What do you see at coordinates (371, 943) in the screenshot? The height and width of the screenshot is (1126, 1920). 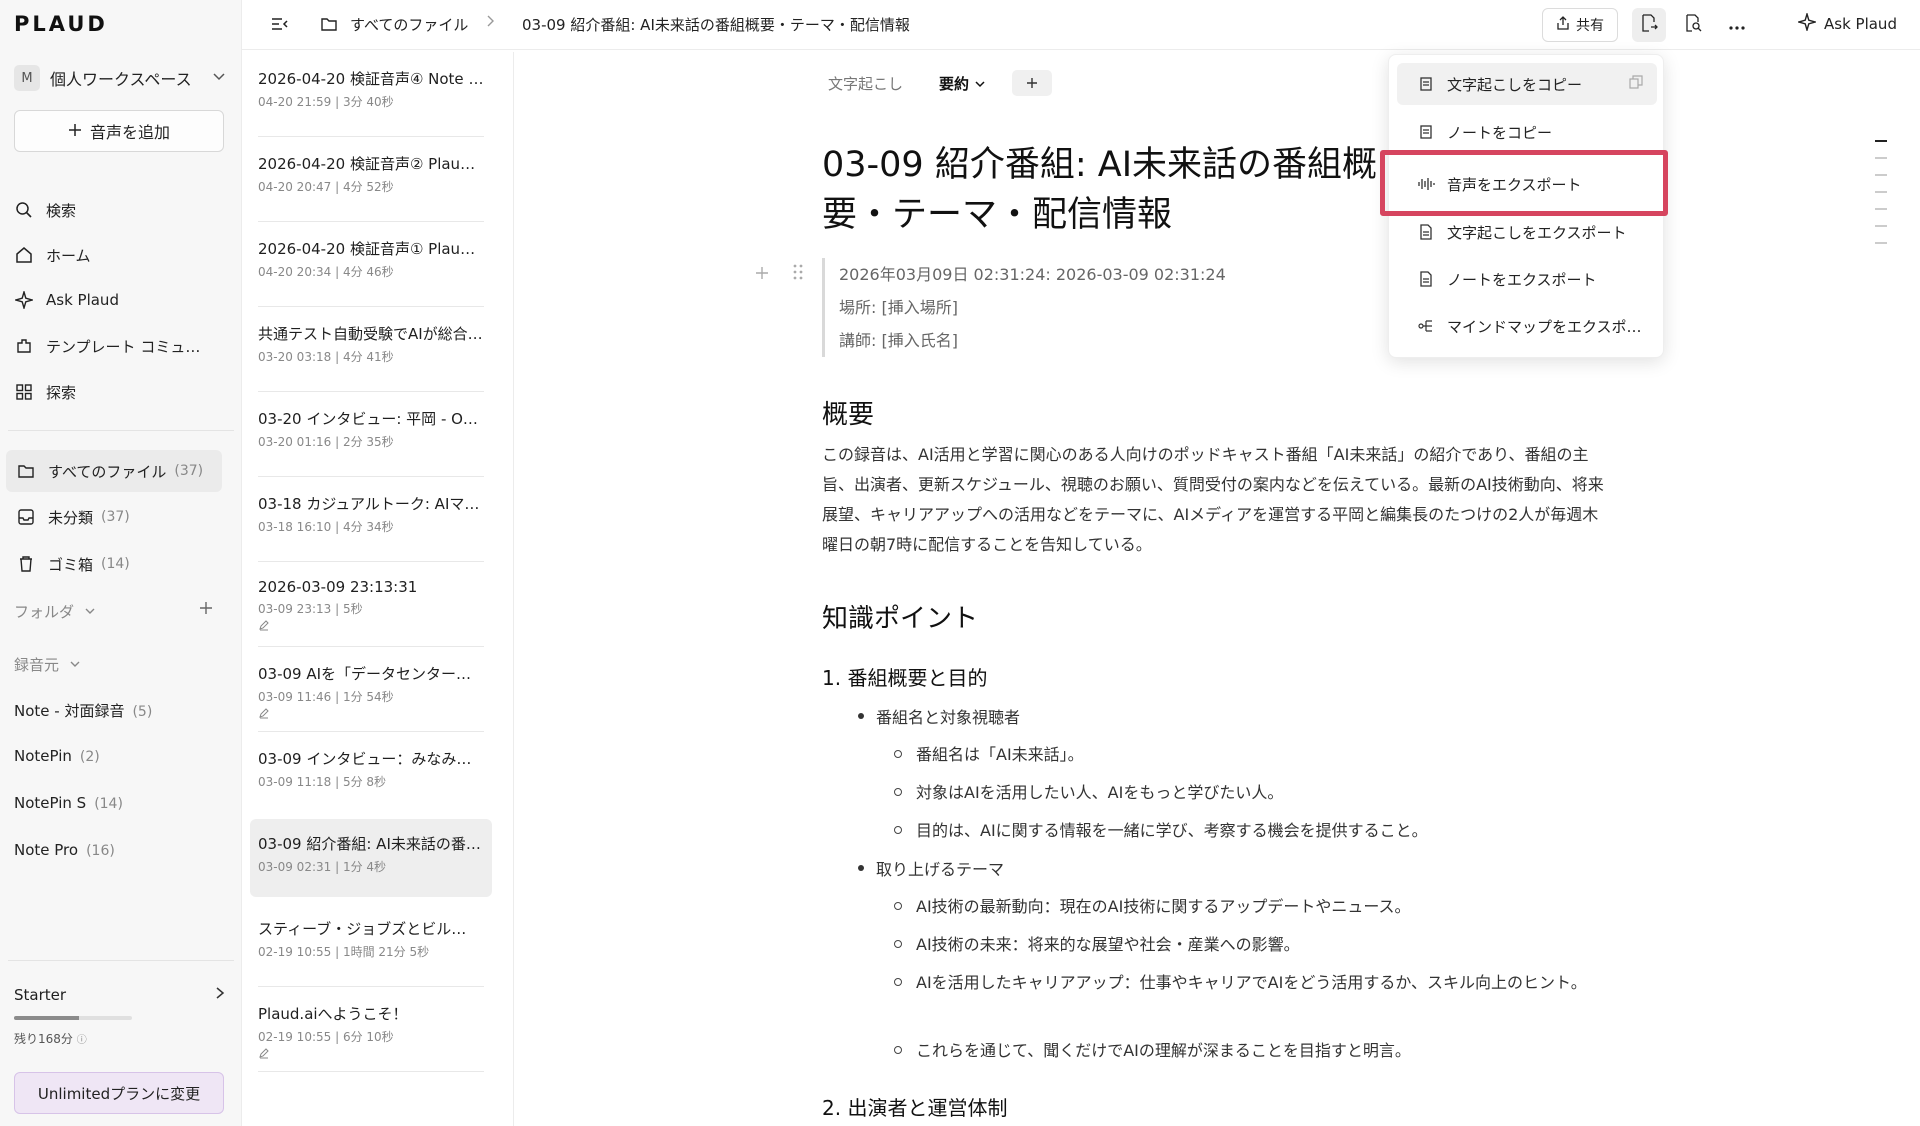 I see `file-list-item: スティーブ・ジョブズとビル… 02-19 10:55 | 1時間 21分 5秒` at bounding box center [371, 943].